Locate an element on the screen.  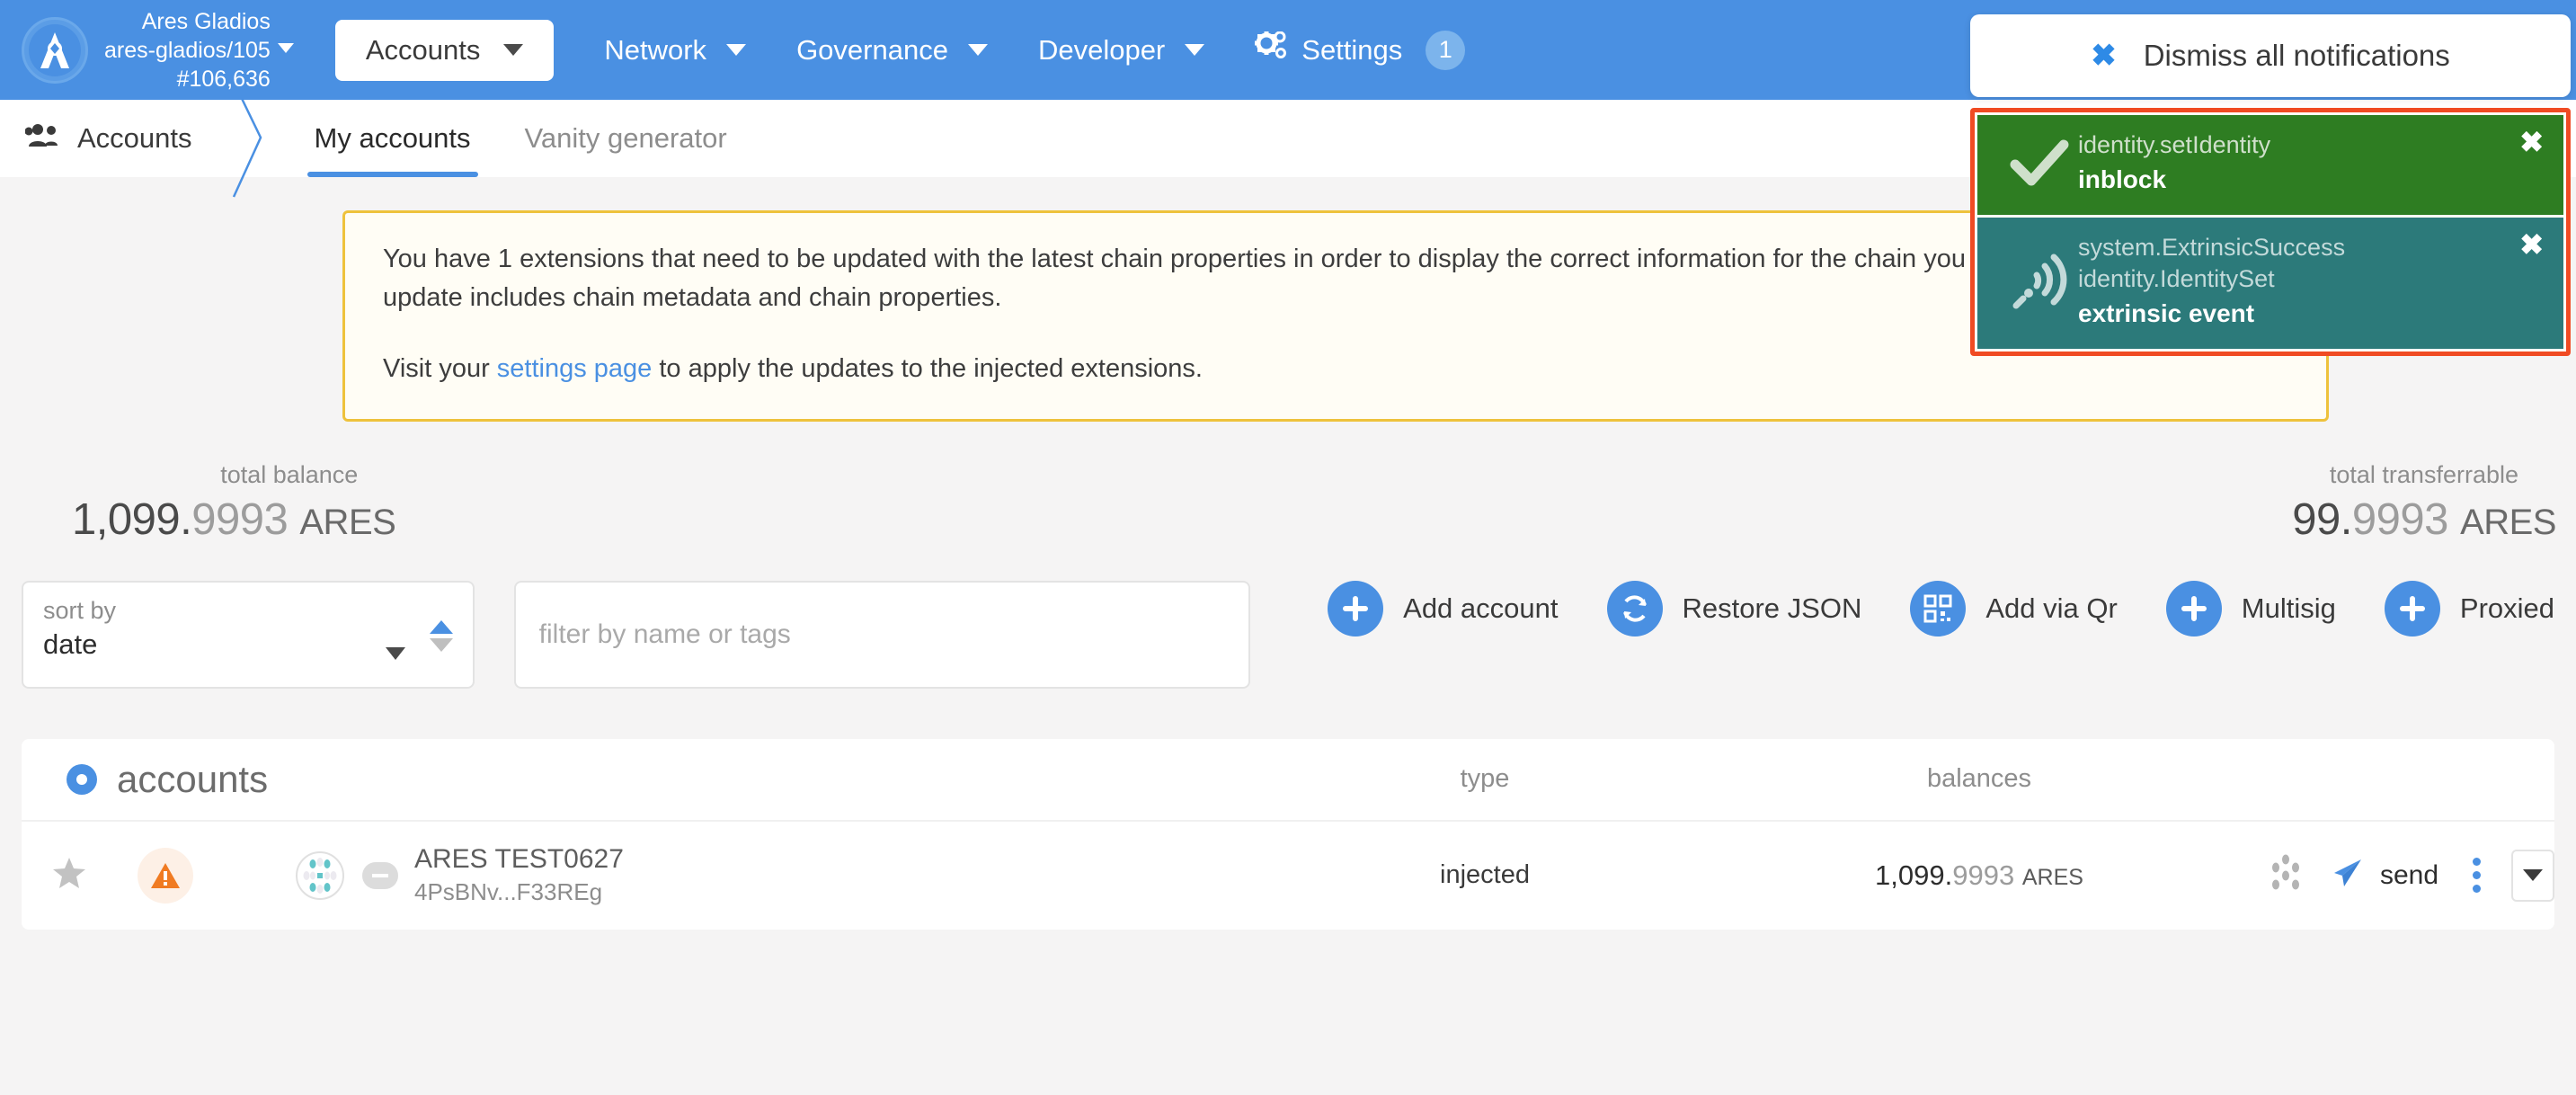
account-row-actions: send is located at coordinates (2406, 876).